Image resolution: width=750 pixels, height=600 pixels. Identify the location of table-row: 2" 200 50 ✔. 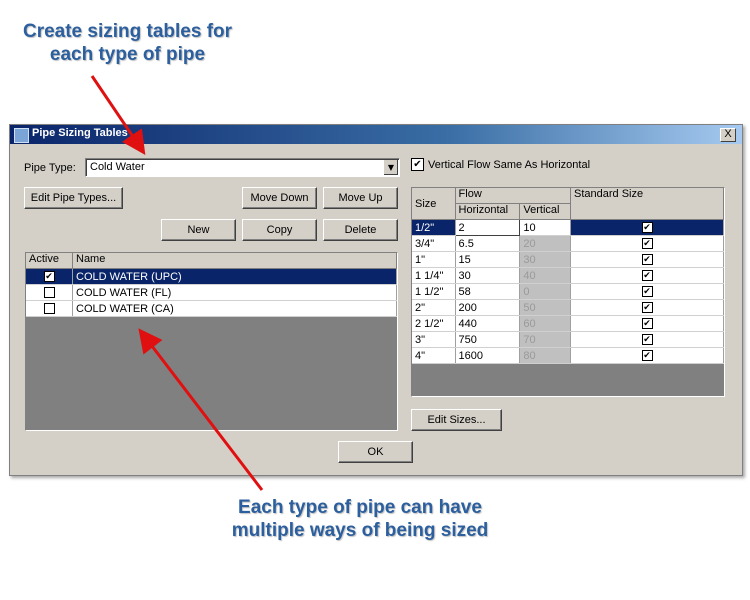
(568, 307).